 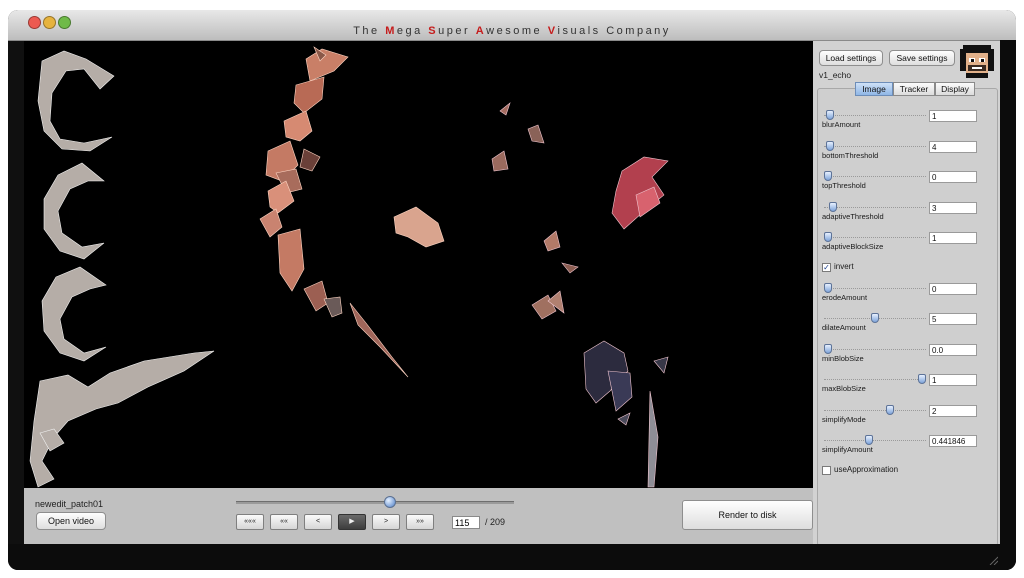 I want to click on title-accent-letter: M, so click(x=391, y=31).